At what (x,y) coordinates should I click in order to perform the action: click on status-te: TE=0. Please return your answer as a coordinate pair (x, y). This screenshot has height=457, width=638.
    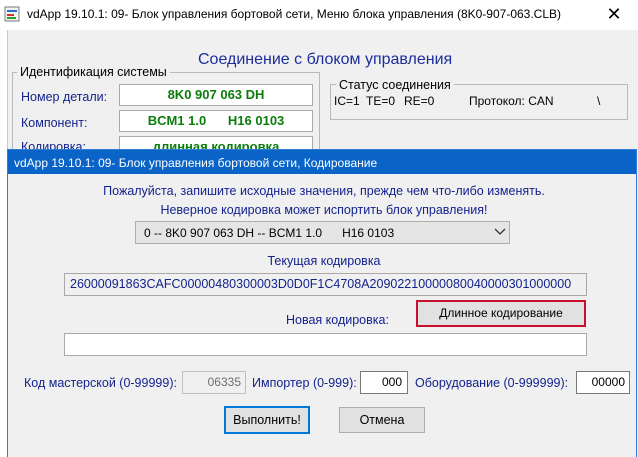
    Looking at the image, I should click on (381, 101).